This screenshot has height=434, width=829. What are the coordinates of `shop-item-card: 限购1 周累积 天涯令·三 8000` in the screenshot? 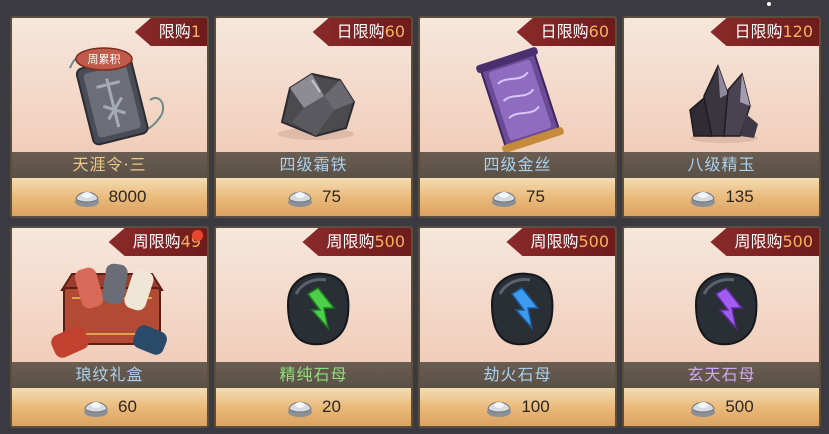 It's located at (109, 117).